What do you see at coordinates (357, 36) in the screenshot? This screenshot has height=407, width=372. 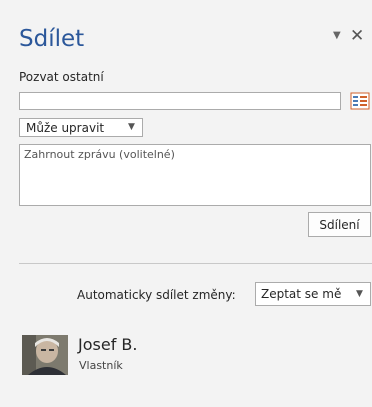 I see `close-icon: ✕` at bounding box center [357, 36].